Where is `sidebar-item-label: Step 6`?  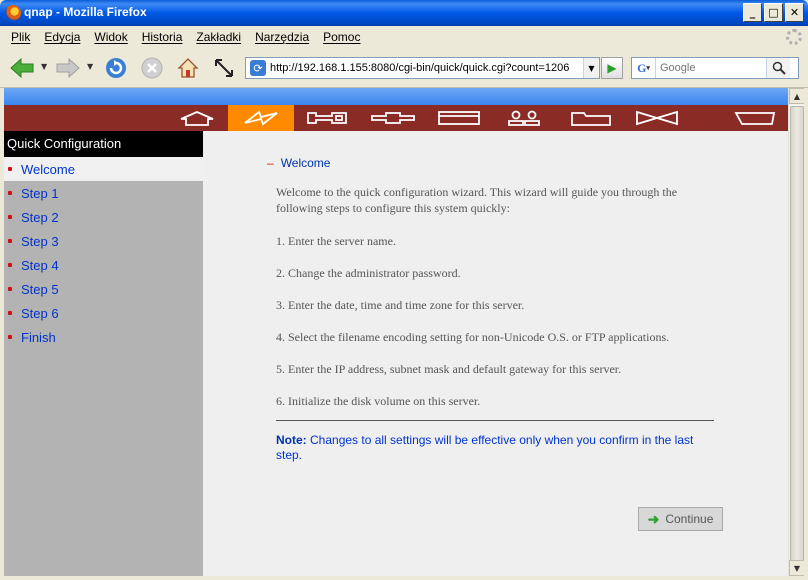 sidebar-item-label: Step 6 is located at coordinates (40, 313).